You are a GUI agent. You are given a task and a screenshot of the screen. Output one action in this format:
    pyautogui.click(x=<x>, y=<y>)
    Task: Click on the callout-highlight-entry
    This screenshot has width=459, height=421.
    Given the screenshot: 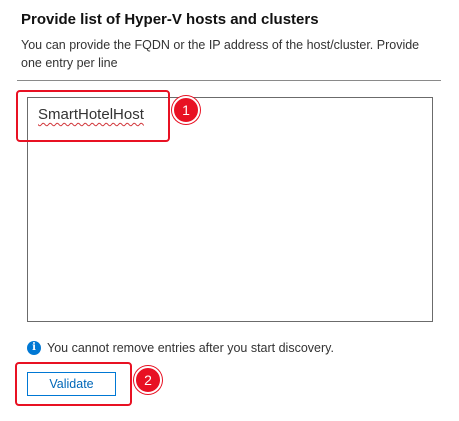 What is the action you would take?
    pyautogui.click(x=93, y=116)
    